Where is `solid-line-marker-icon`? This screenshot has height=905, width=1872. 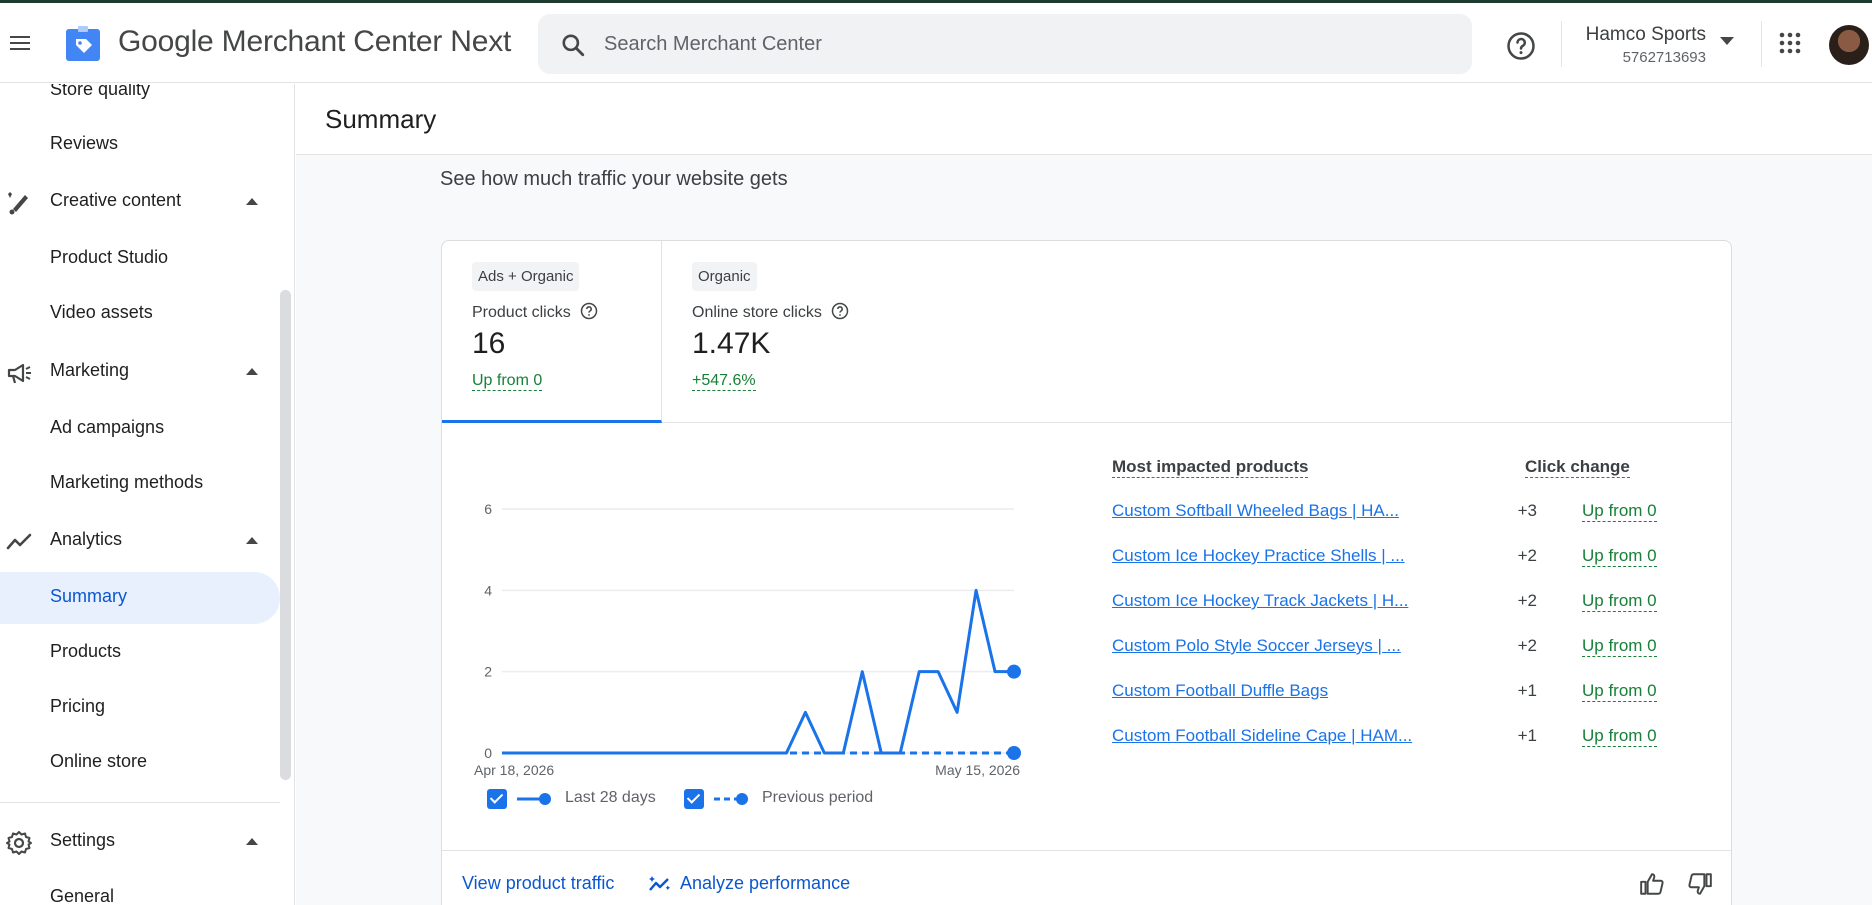 solid-line-marker-icon is located at coordinates (534, 799).